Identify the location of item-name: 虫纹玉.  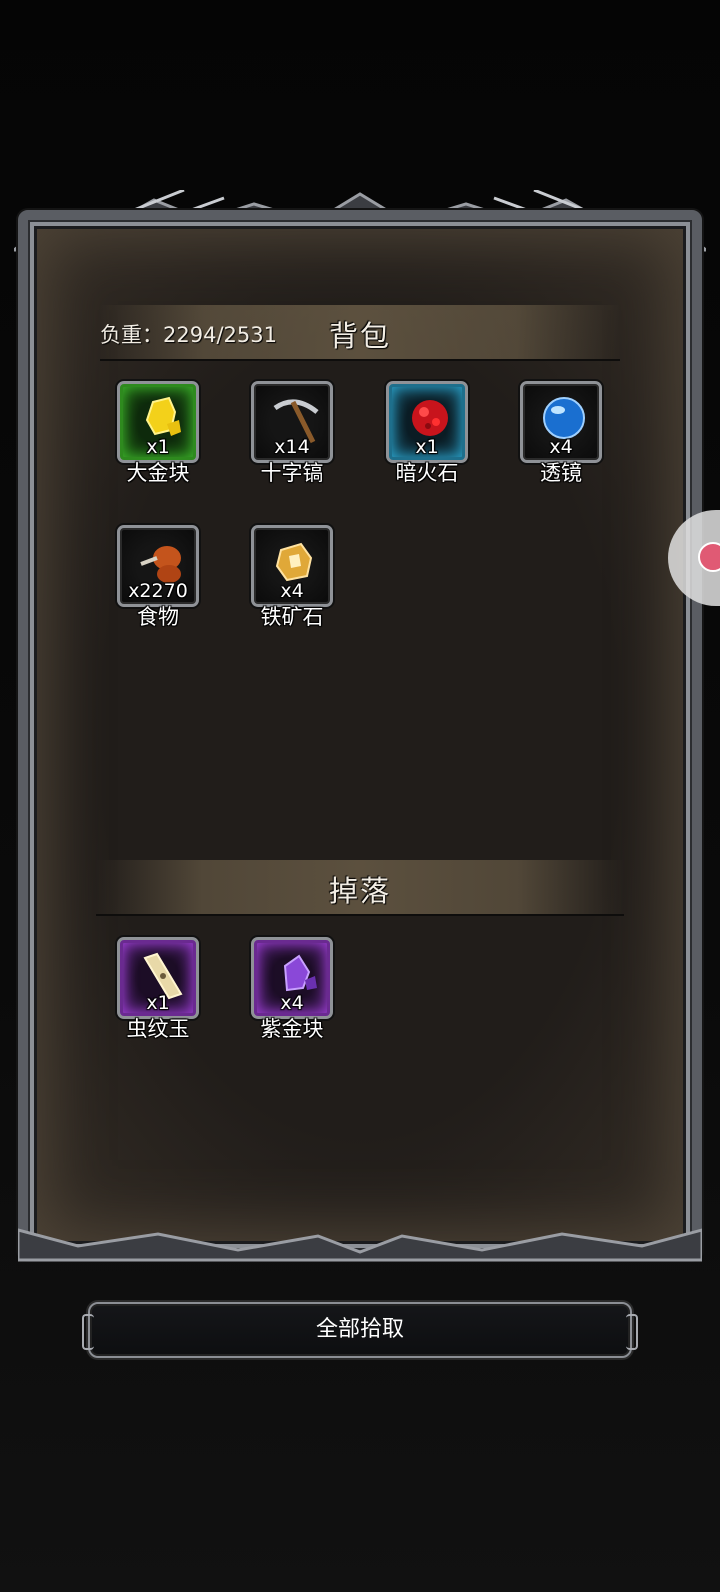
(158, 1029).